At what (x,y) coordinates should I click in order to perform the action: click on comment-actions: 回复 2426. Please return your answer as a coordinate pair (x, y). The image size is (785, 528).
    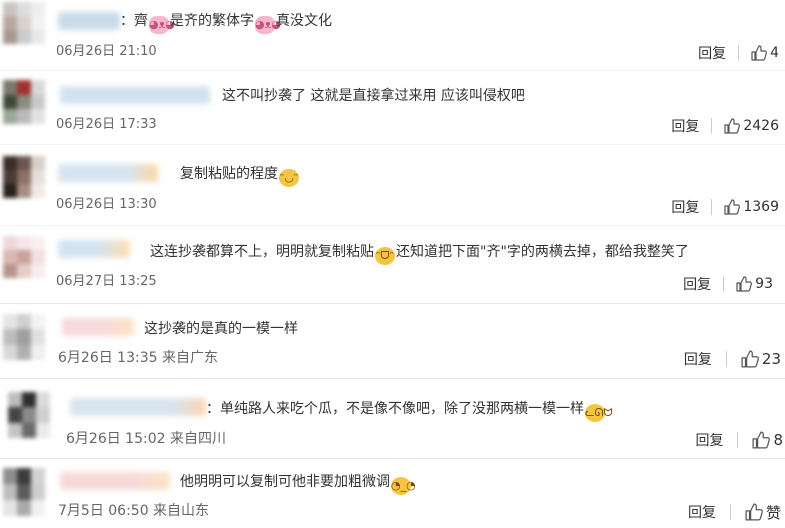
    Looking at the image, I should click on (725, 126).